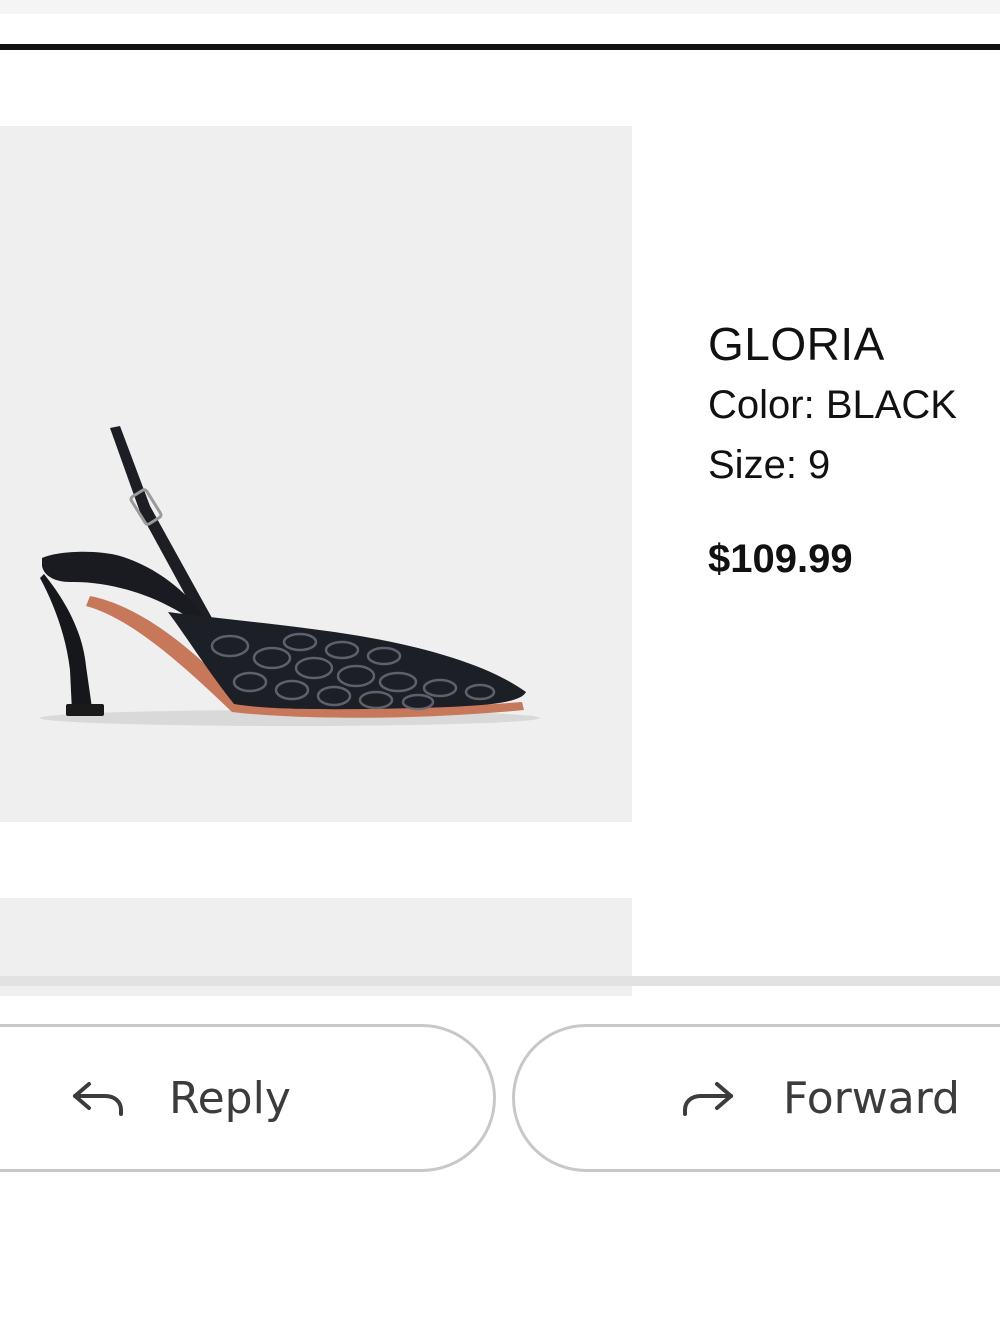  What do you see at coordinates (769, 465) in the screenshot?
I see `product-size: Size: 9` at bounding box center [769, 465].